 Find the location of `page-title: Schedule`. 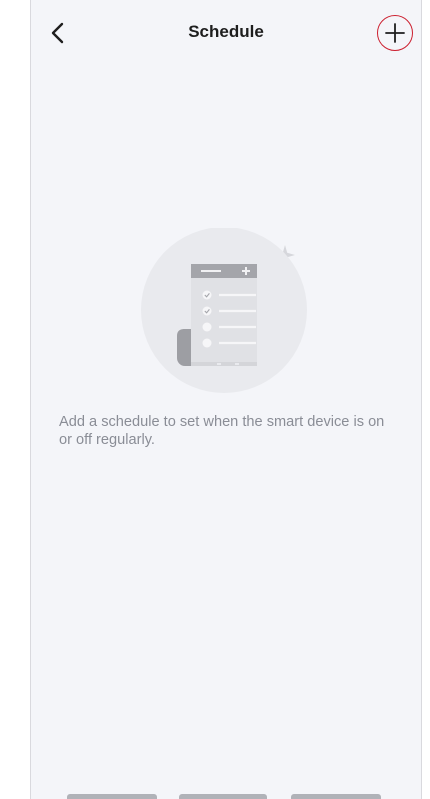

page-title: Schedule is located at coordinates (226, 31).